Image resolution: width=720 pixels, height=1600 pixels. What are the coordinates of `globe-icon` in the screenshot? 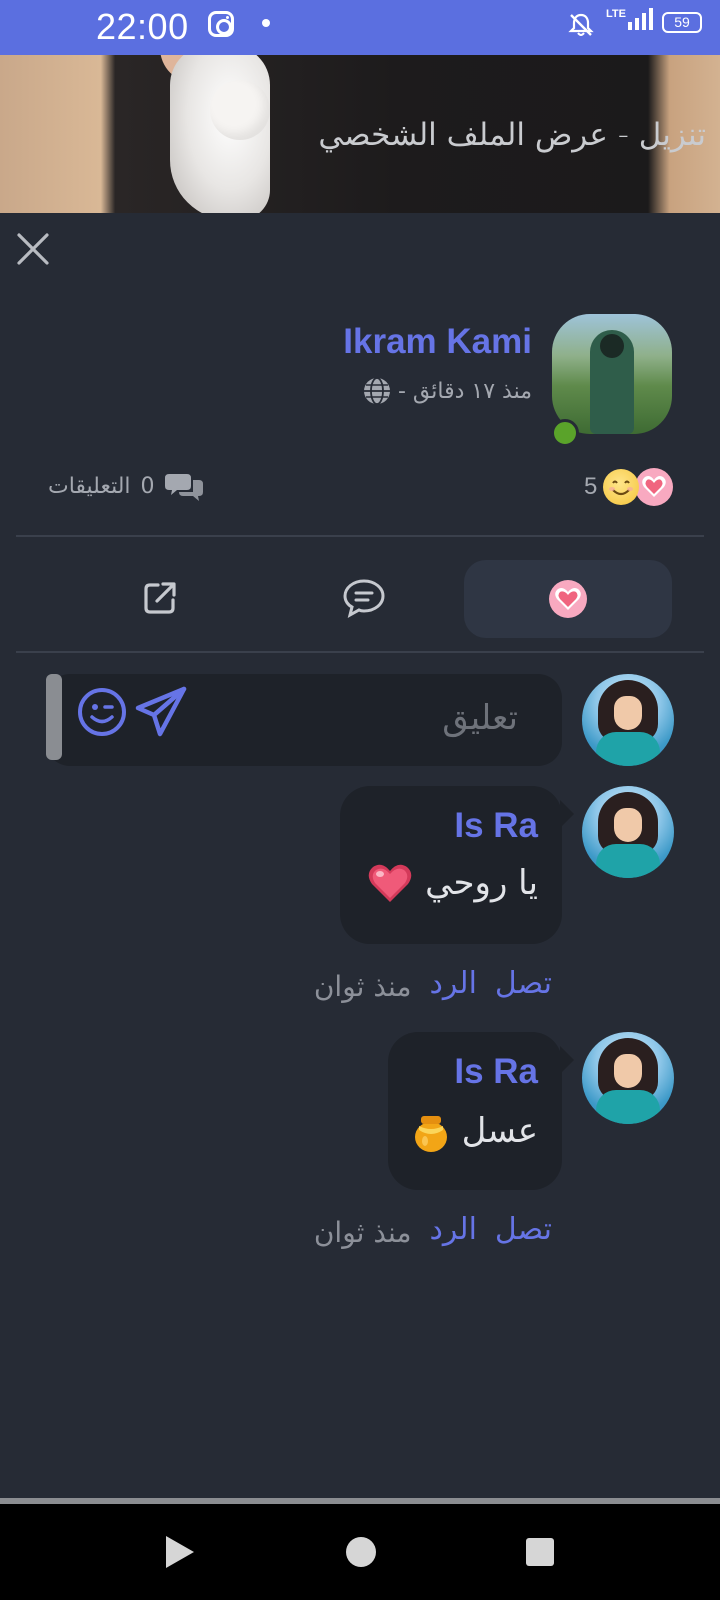 It's located at (376, 391).